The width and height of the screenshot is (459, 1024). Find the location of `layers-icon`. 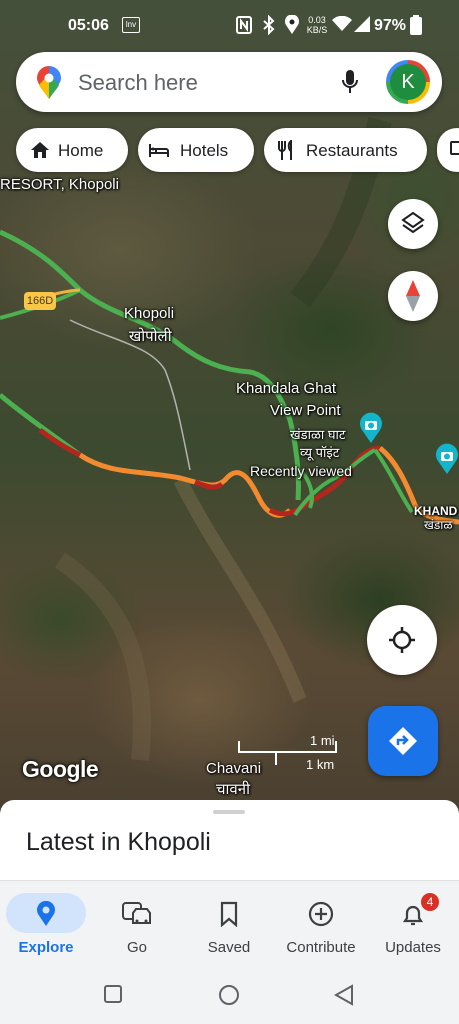

layers-icon is located at coordinates (413, 222).